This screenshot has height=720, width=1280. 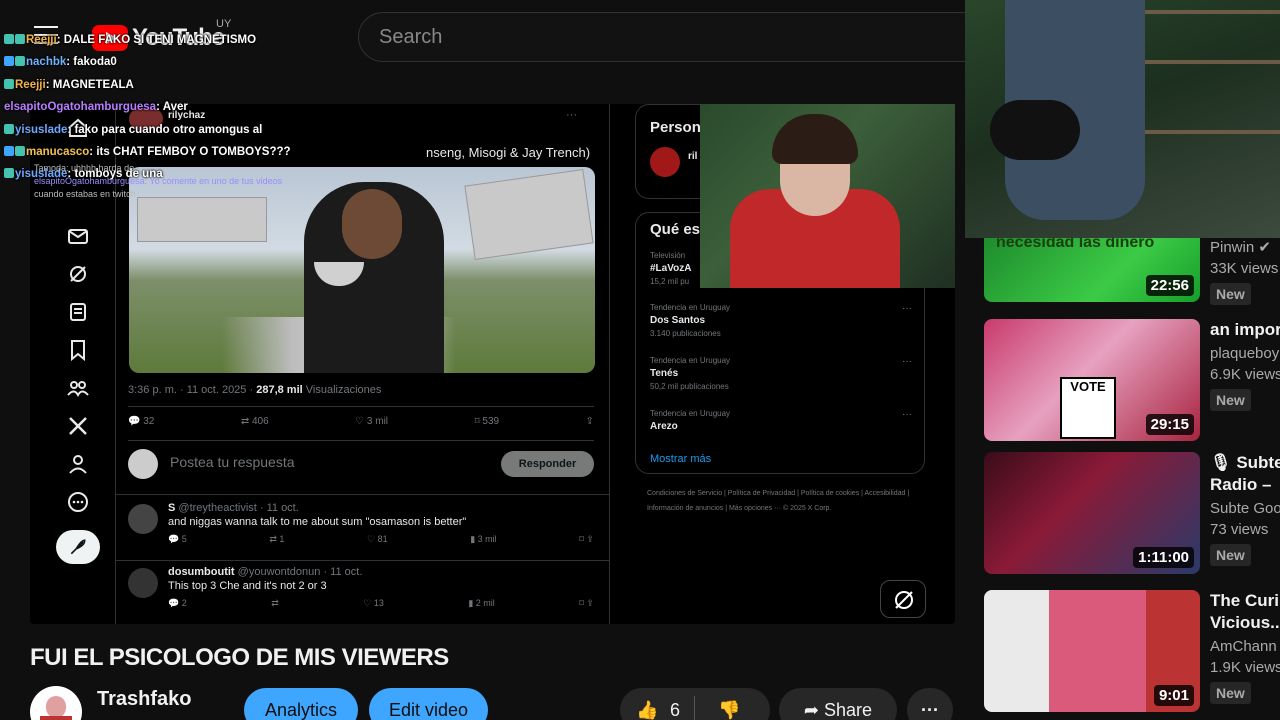 I want to click on reply-stat: 💬 32, so click(x=141, y=424).